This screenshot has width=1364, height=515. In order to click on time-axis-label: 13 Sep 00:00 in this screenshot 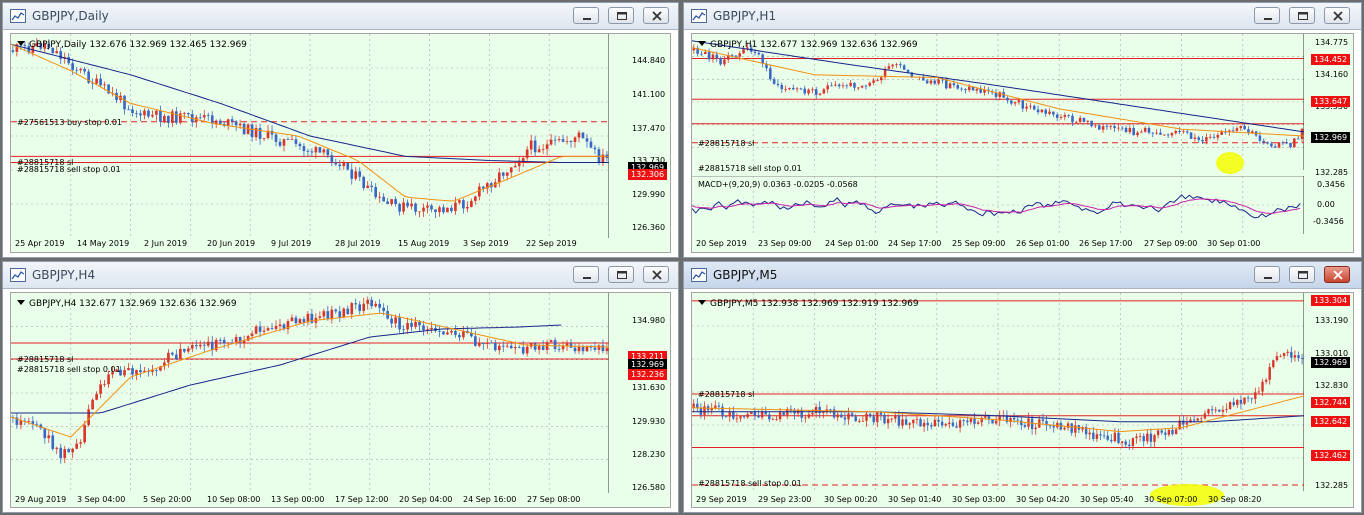, I will do `click(298, 499)`.